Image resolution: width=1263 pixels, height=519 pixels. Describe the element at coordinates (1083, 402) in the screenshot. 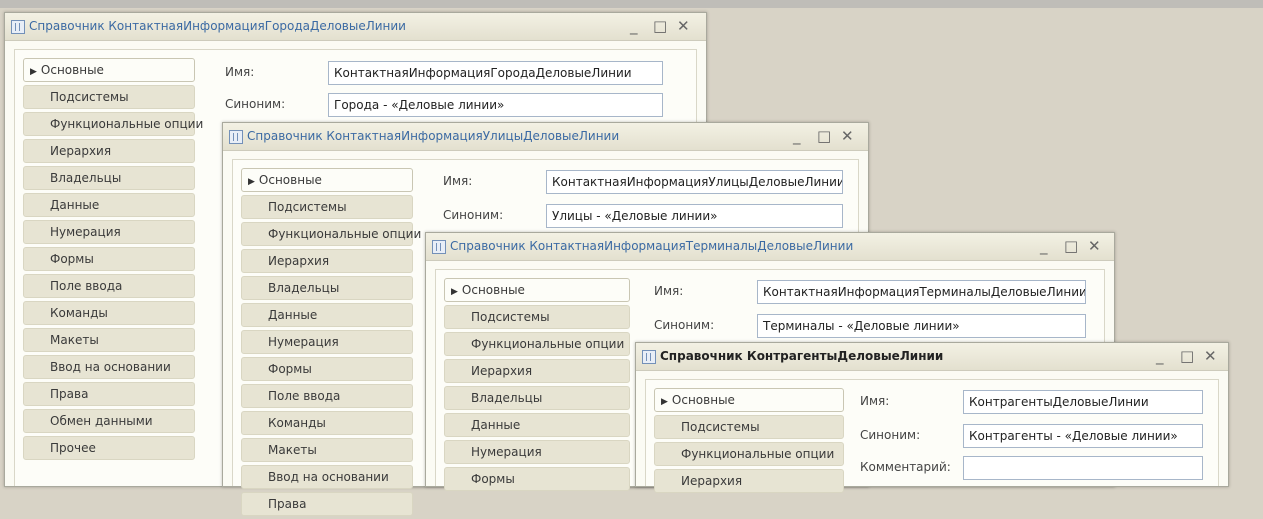

I see `name-field: КонтрагентыДеловыеЛинии` at that location.